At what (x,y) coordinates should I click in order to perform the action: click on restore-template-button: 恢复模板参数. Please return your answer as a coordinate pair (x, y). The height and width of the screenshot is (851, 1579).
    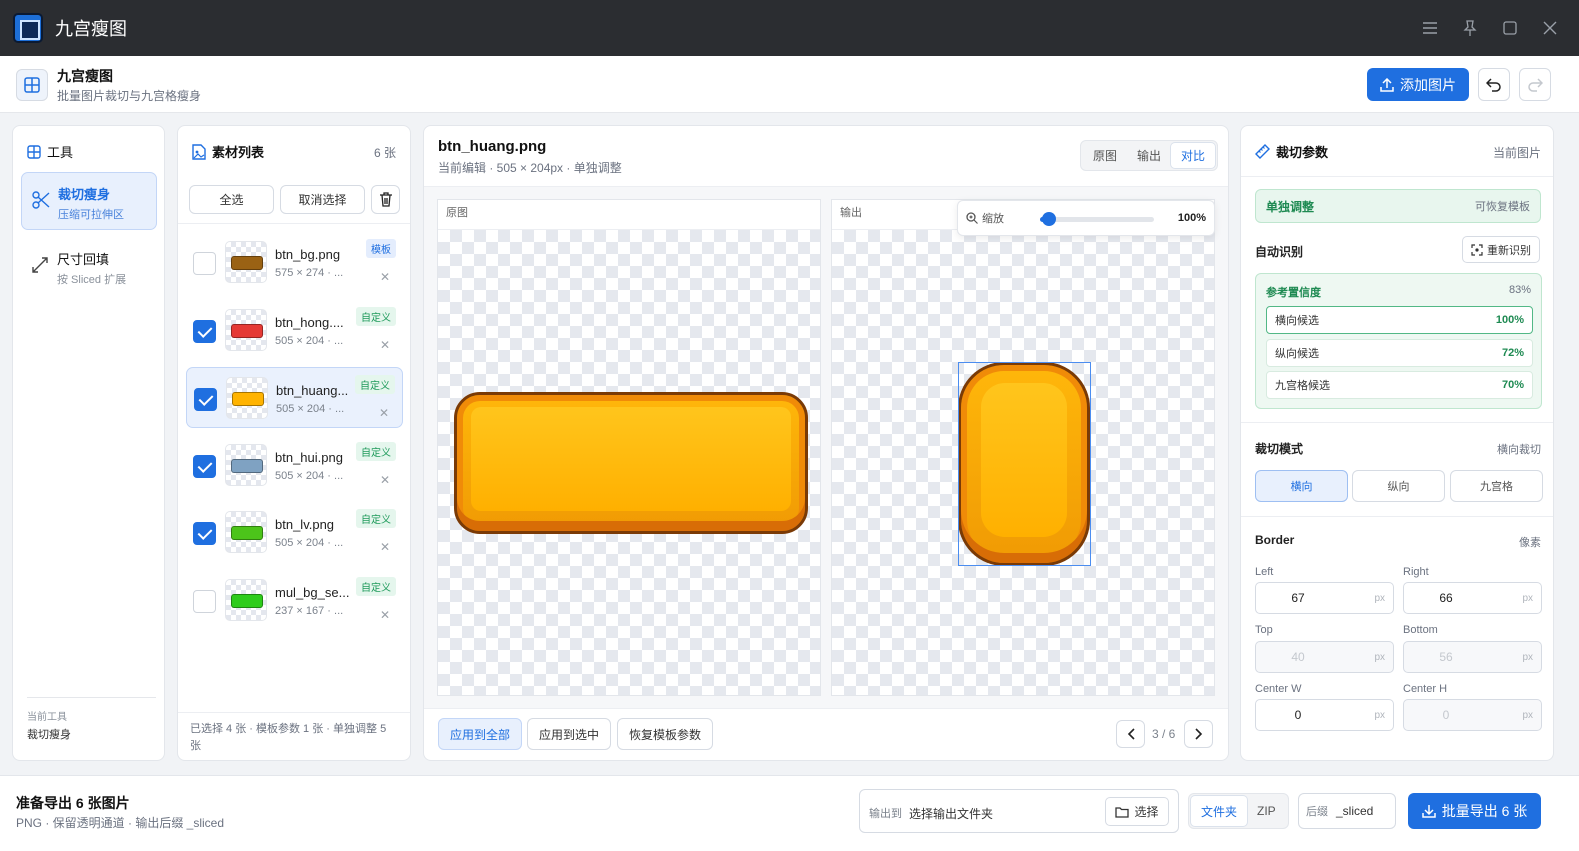
    Looking at the image, I should click on (665, 734).